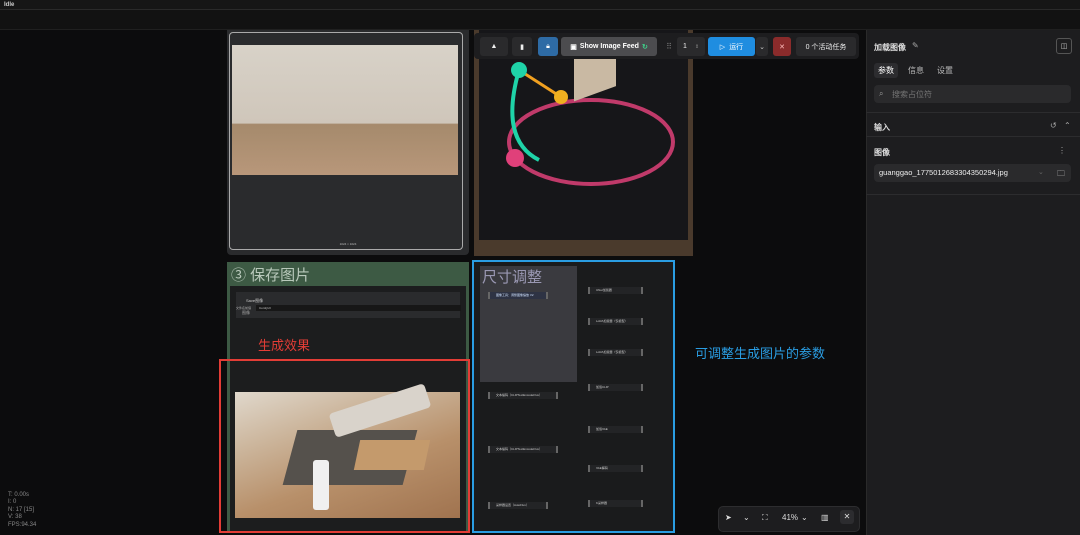  I want to click on app-logo-button: ▲, so click(494, 46).